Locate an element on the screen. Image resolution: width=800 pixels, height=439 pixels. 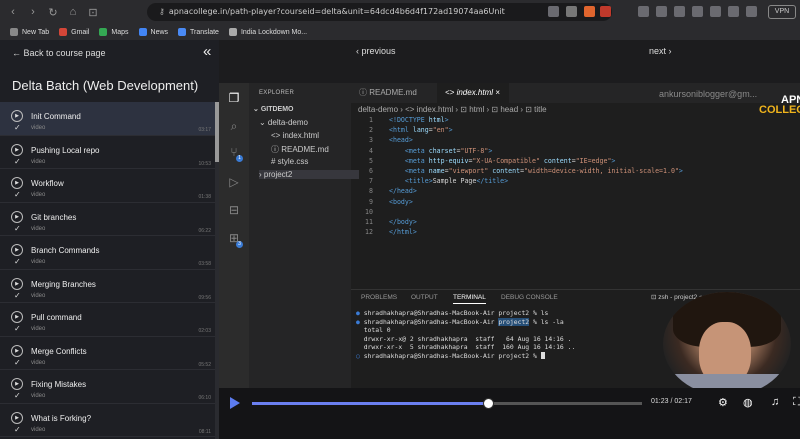
captions-icon: ◍ is located at coordinates (748, 402).